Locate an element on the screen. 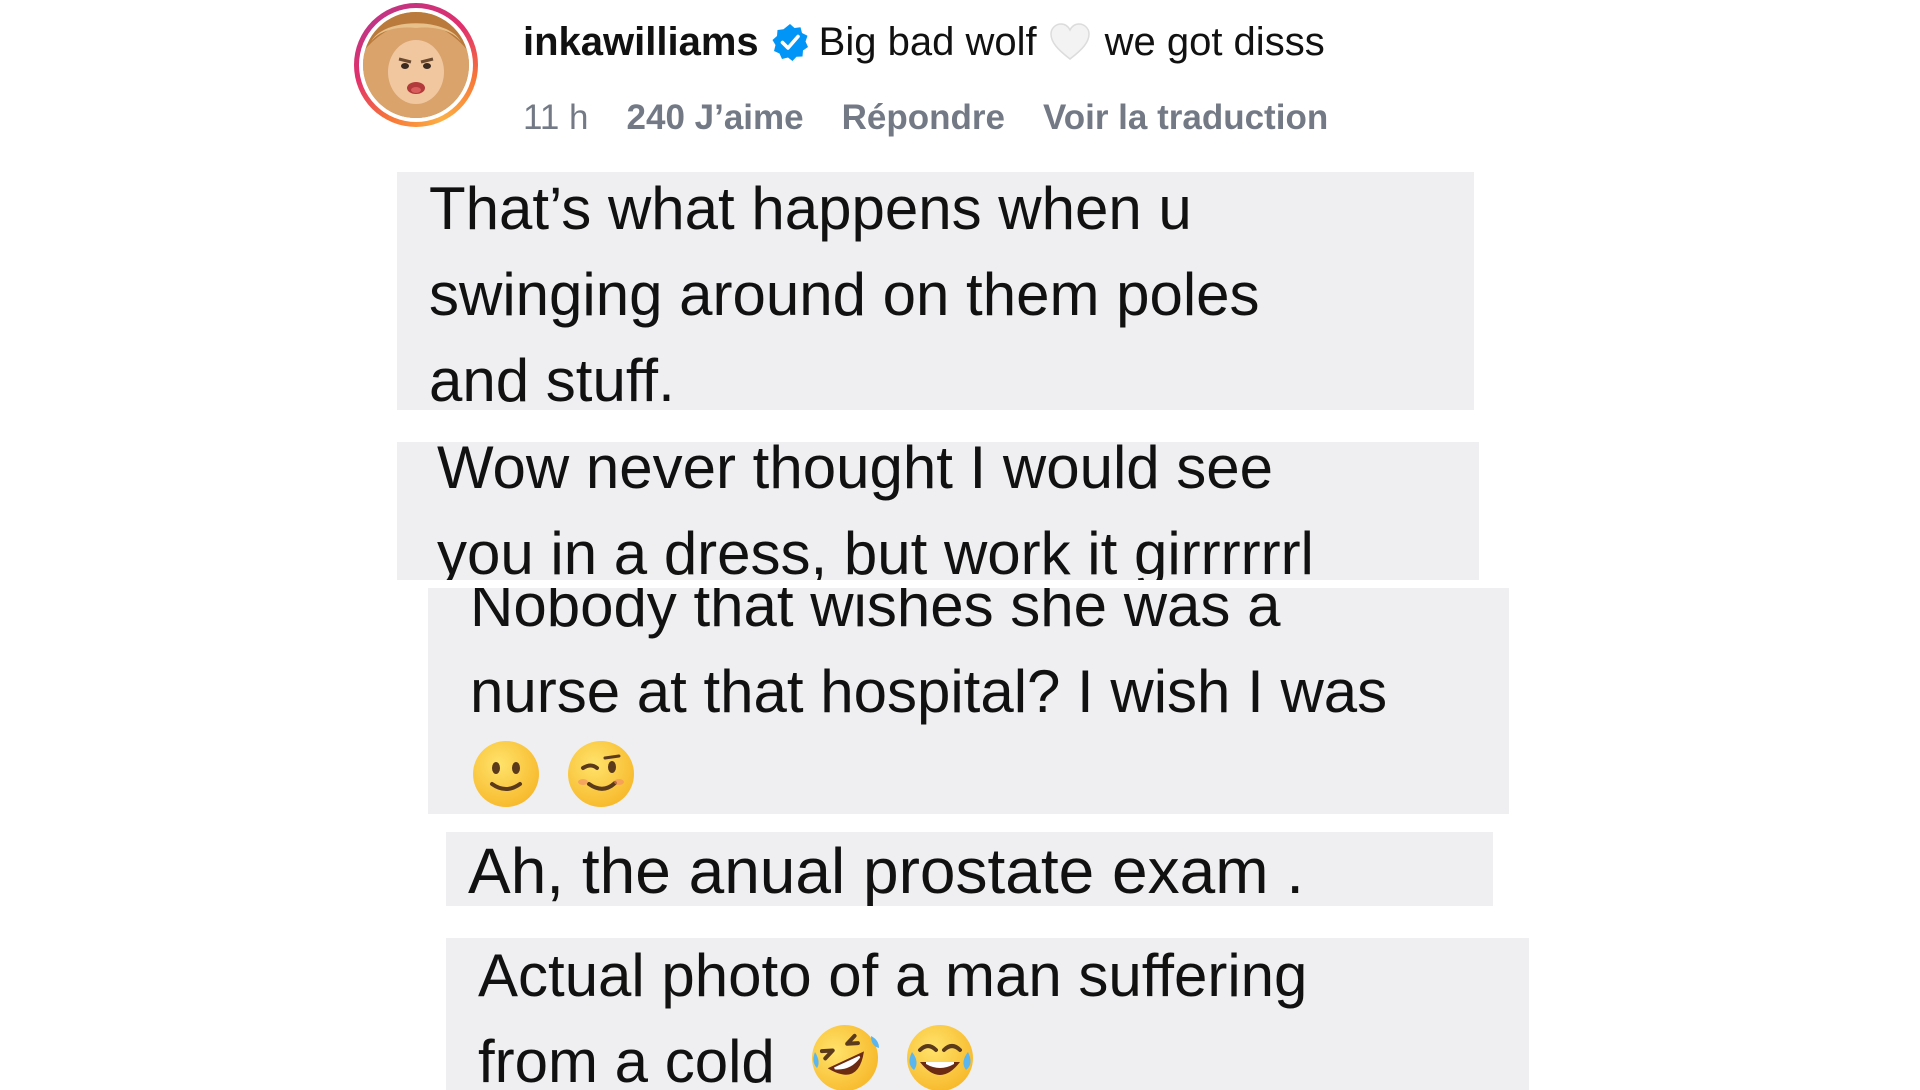 The height and width of the screenshot is (1090, 1920). reply-emoji-line is located at coordinates (989, 774).